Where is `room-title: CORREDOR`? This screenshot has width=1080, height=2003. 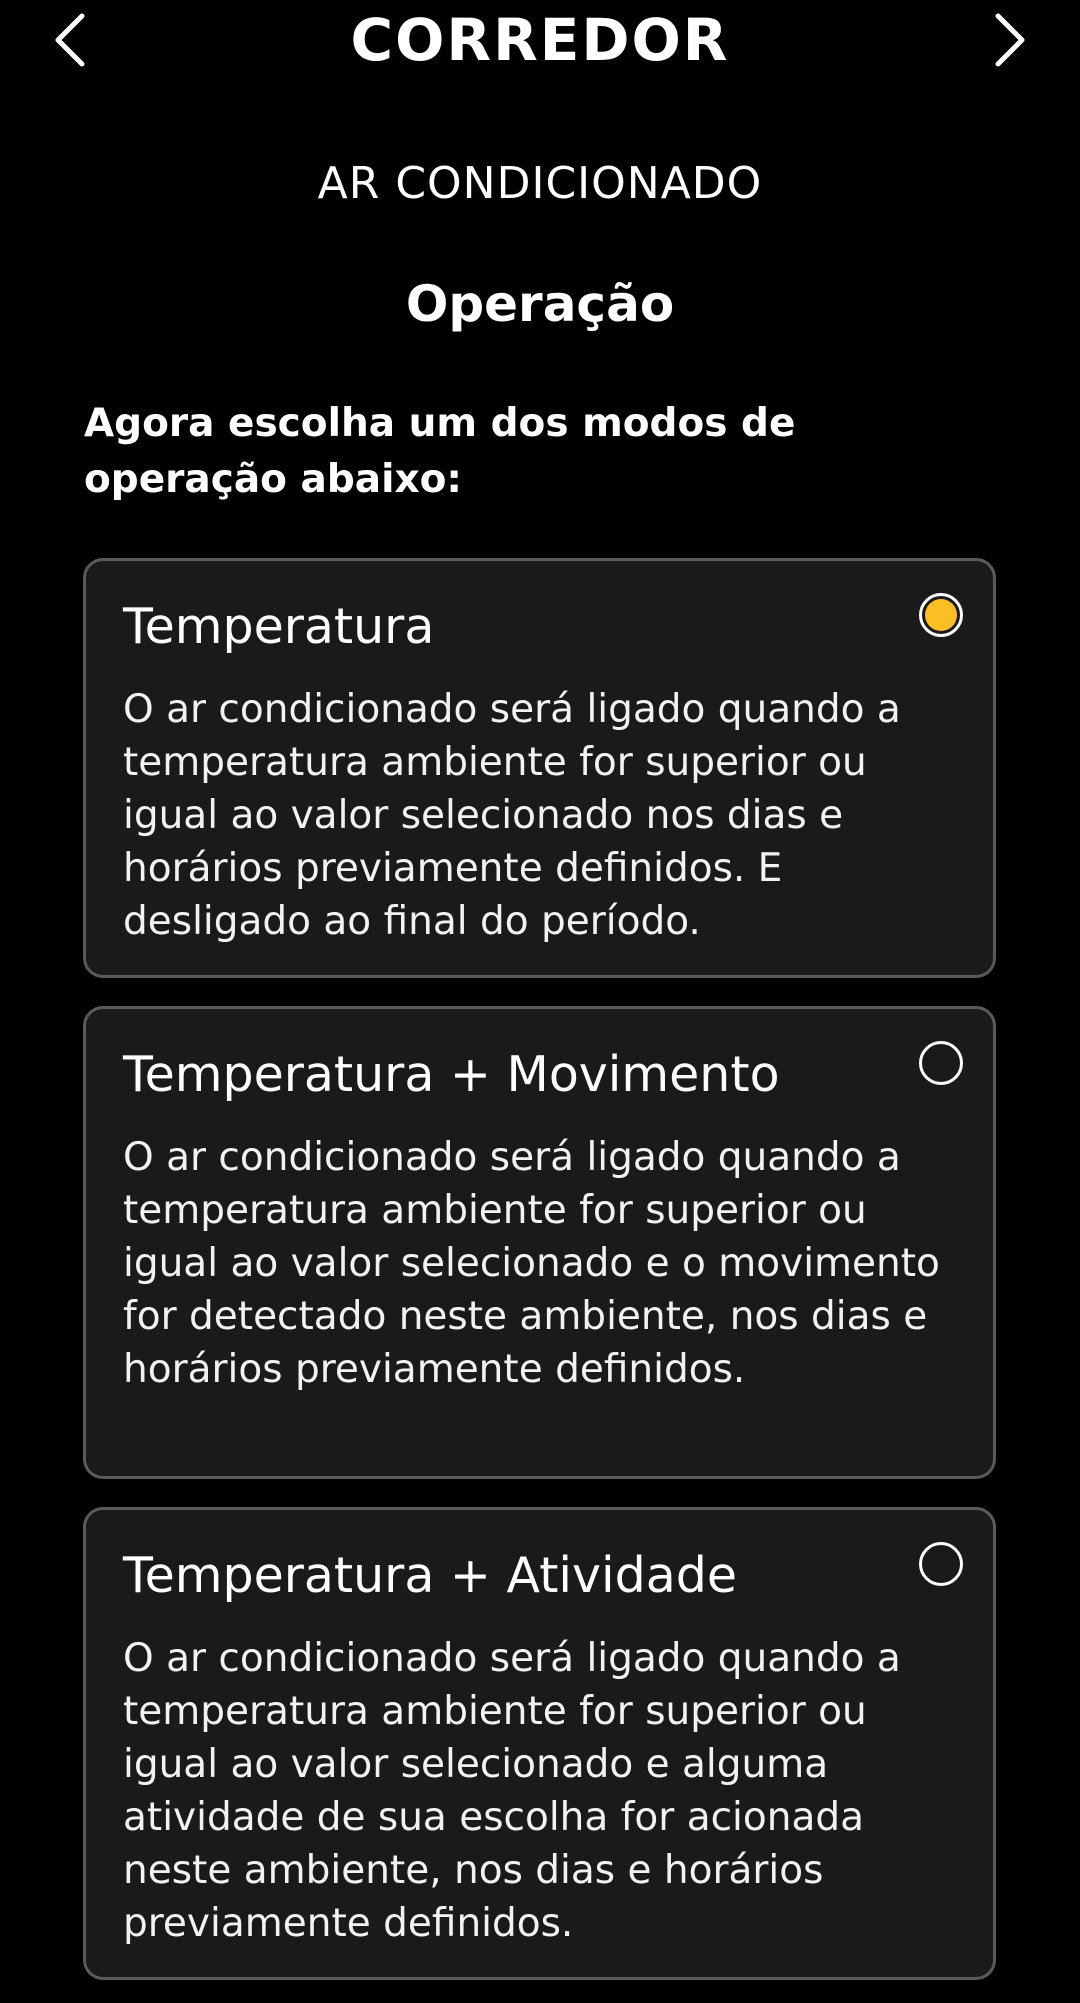
room-title: CORREDOR is located at coordinates (540, 40).